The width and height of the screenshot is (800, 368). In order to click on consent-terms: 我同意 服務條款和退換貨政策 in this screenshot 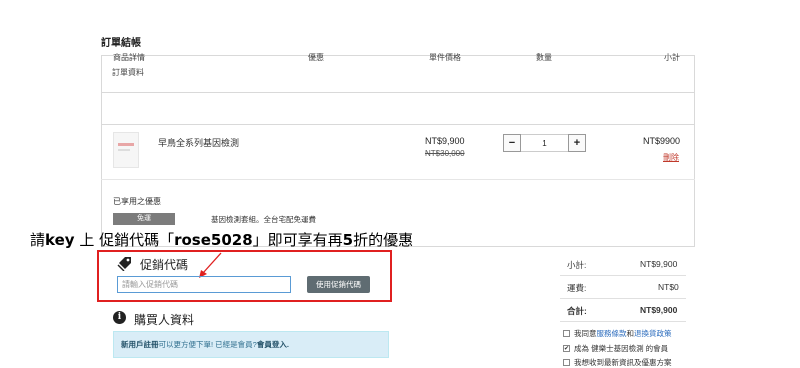, I will do `click(617, 333)`.